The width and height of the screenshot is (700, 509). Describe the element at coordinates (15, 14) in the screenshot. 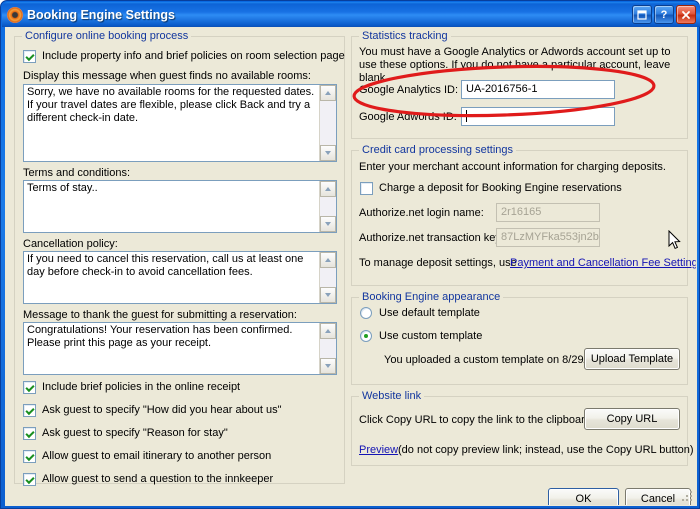

I see `booking-engine-icon` at that location.